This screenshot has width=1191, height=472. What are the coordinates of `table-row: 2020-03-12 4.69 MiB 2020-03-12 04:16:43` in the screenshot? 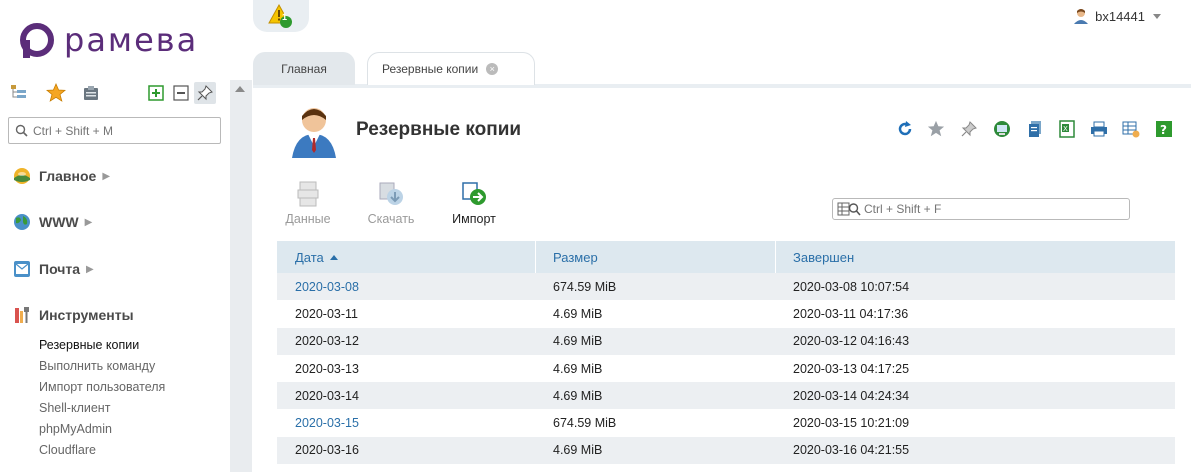 It's located at (726, 341).